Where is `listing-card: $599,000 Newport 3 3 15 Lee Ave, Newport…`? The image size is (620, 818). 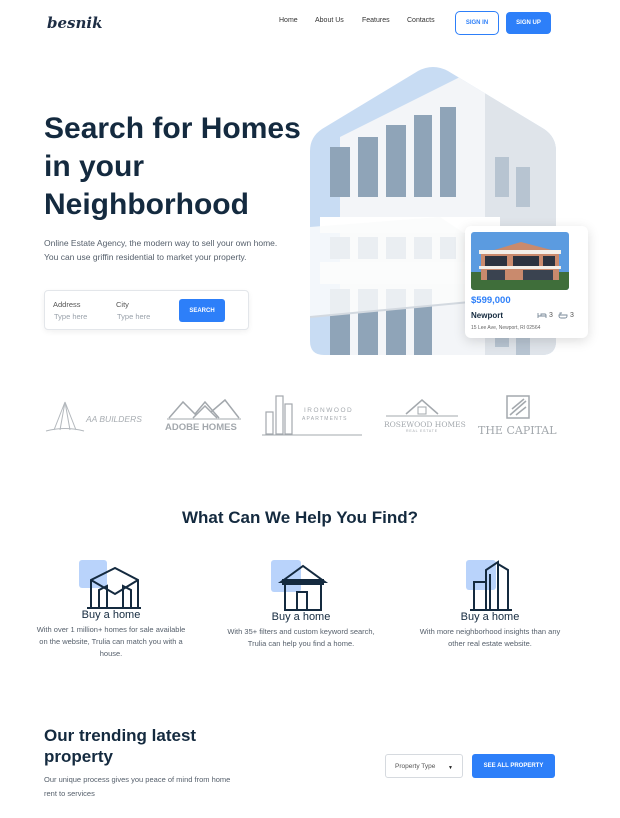 listing-card: $599,000 Newport 3 3 15 Lee Ave, Newport… is located at coordinates (526, 282).